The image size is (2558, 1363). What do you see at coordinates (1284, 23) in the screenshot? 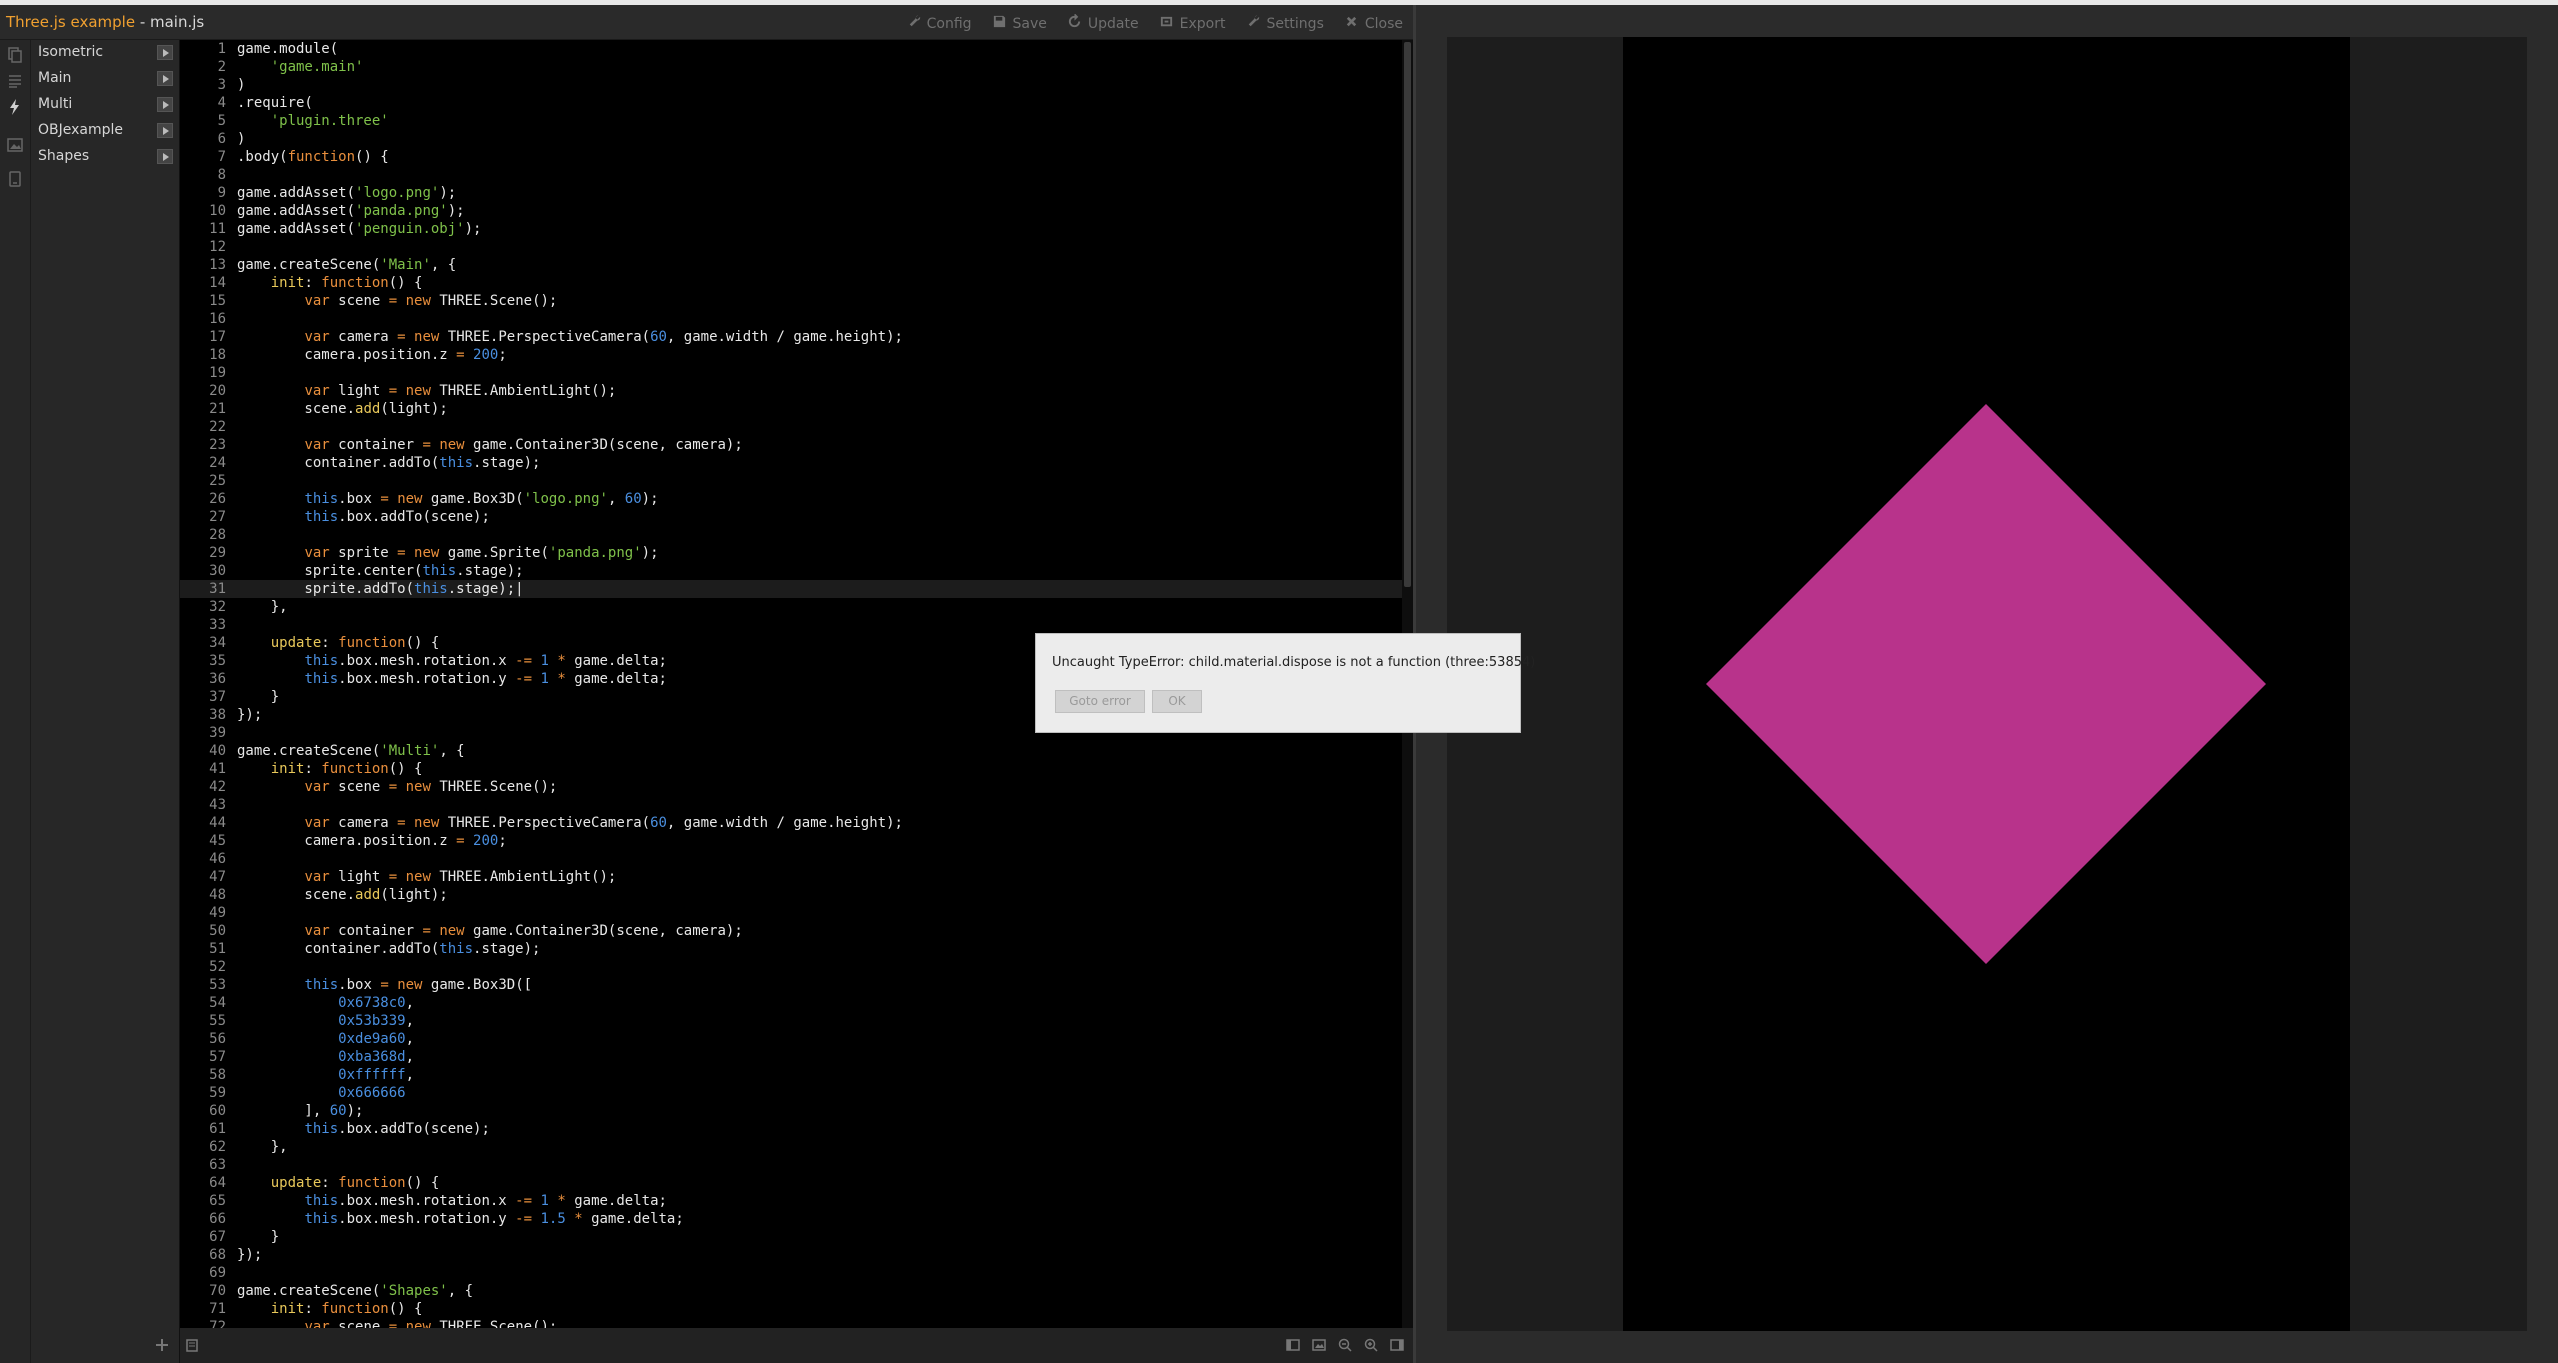
I see `settings-button: Settings` at bounding box center [1284, 23].